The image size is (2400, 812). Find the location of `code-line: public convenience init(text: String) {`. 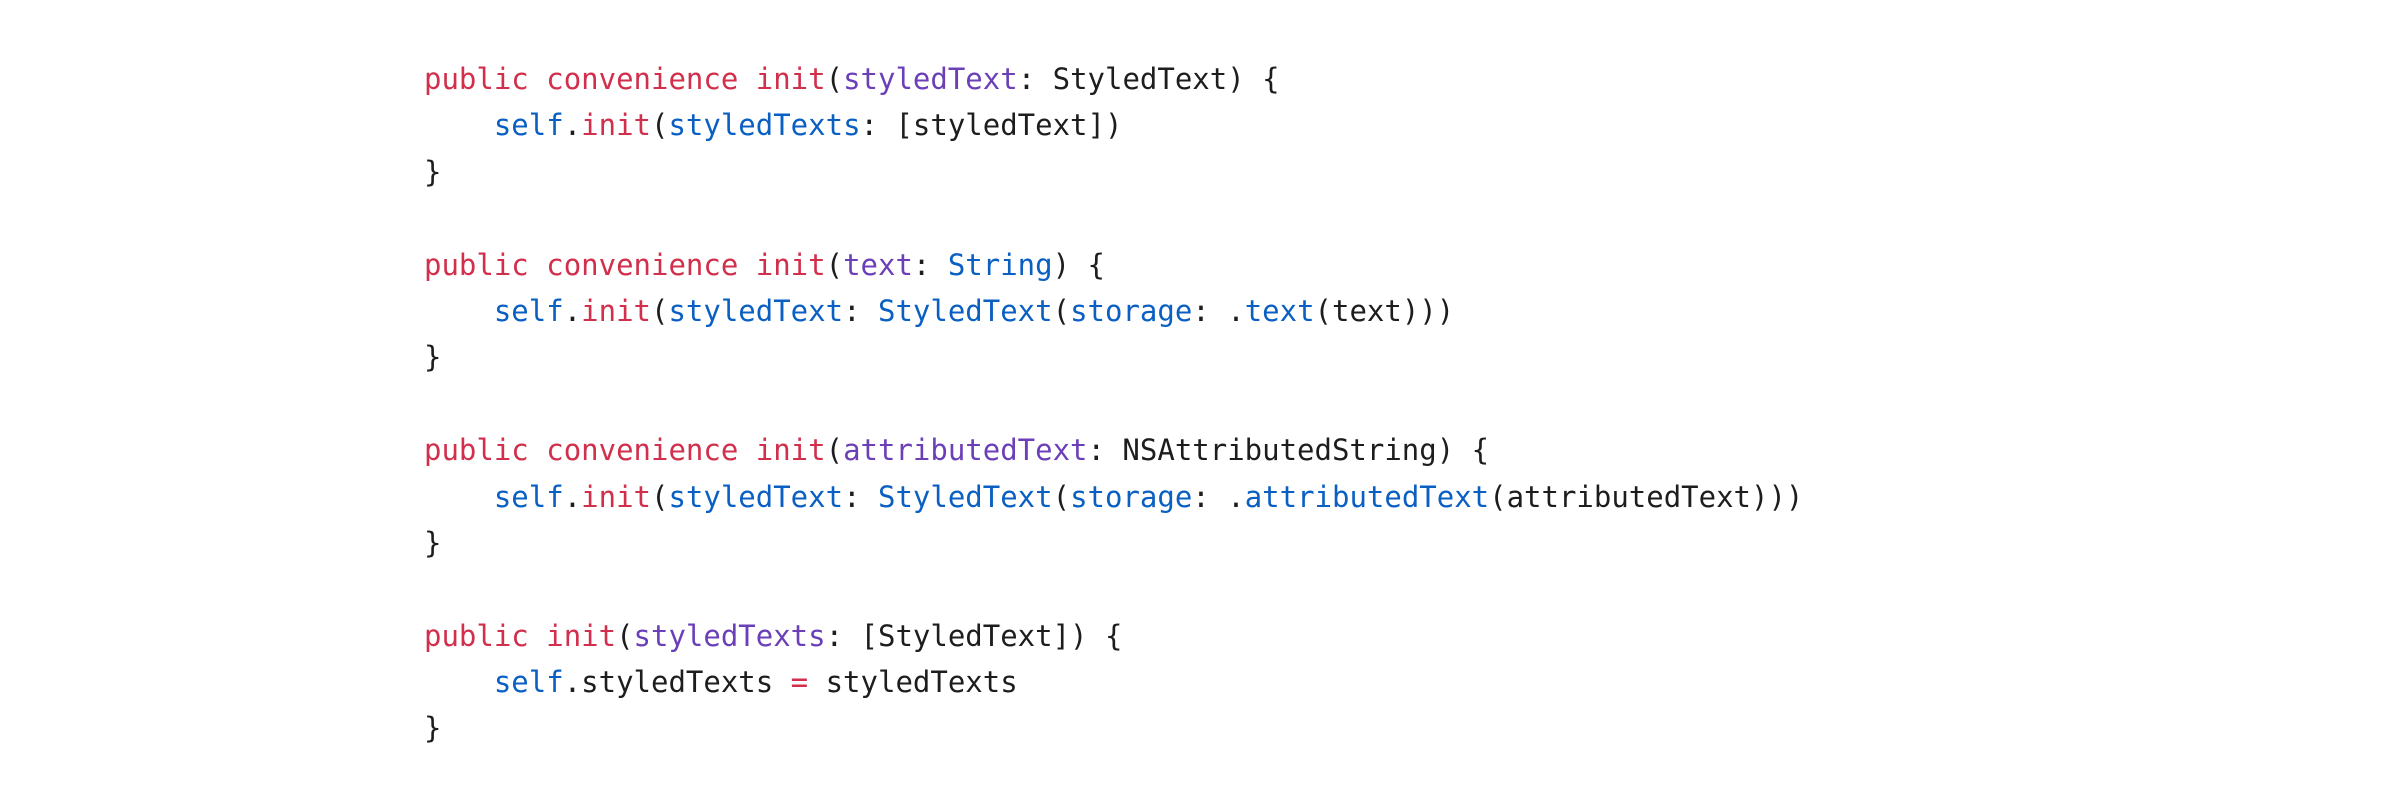

code-line: public convenience init(text: String) { is located at coordinates (1113, 265).